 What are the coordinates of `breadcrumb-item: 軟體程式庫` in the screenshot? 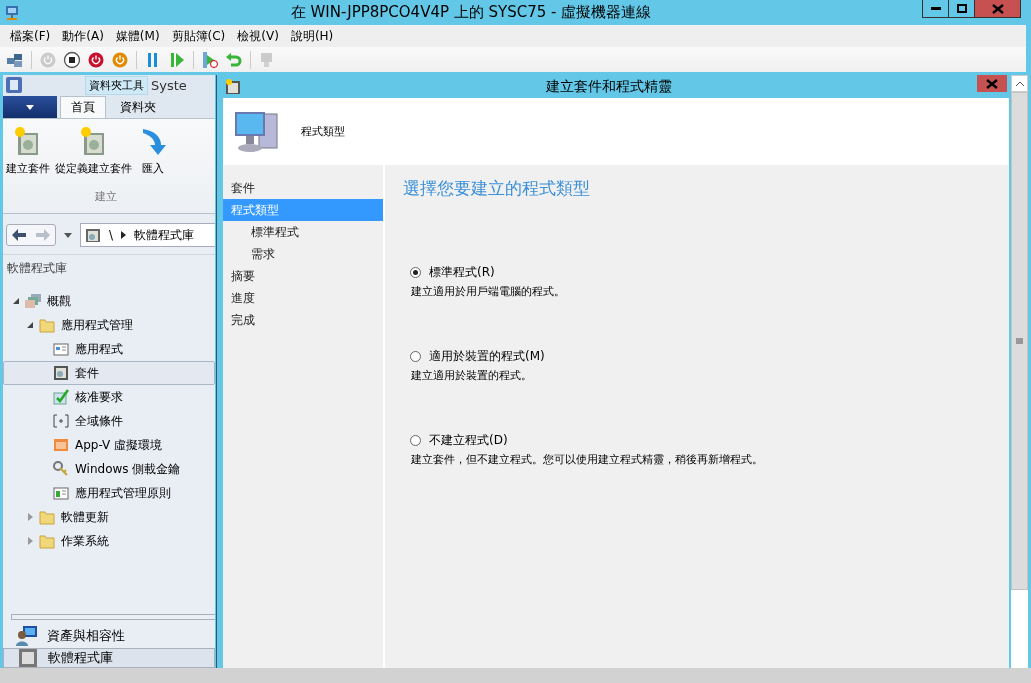 It's located at (164, 235).